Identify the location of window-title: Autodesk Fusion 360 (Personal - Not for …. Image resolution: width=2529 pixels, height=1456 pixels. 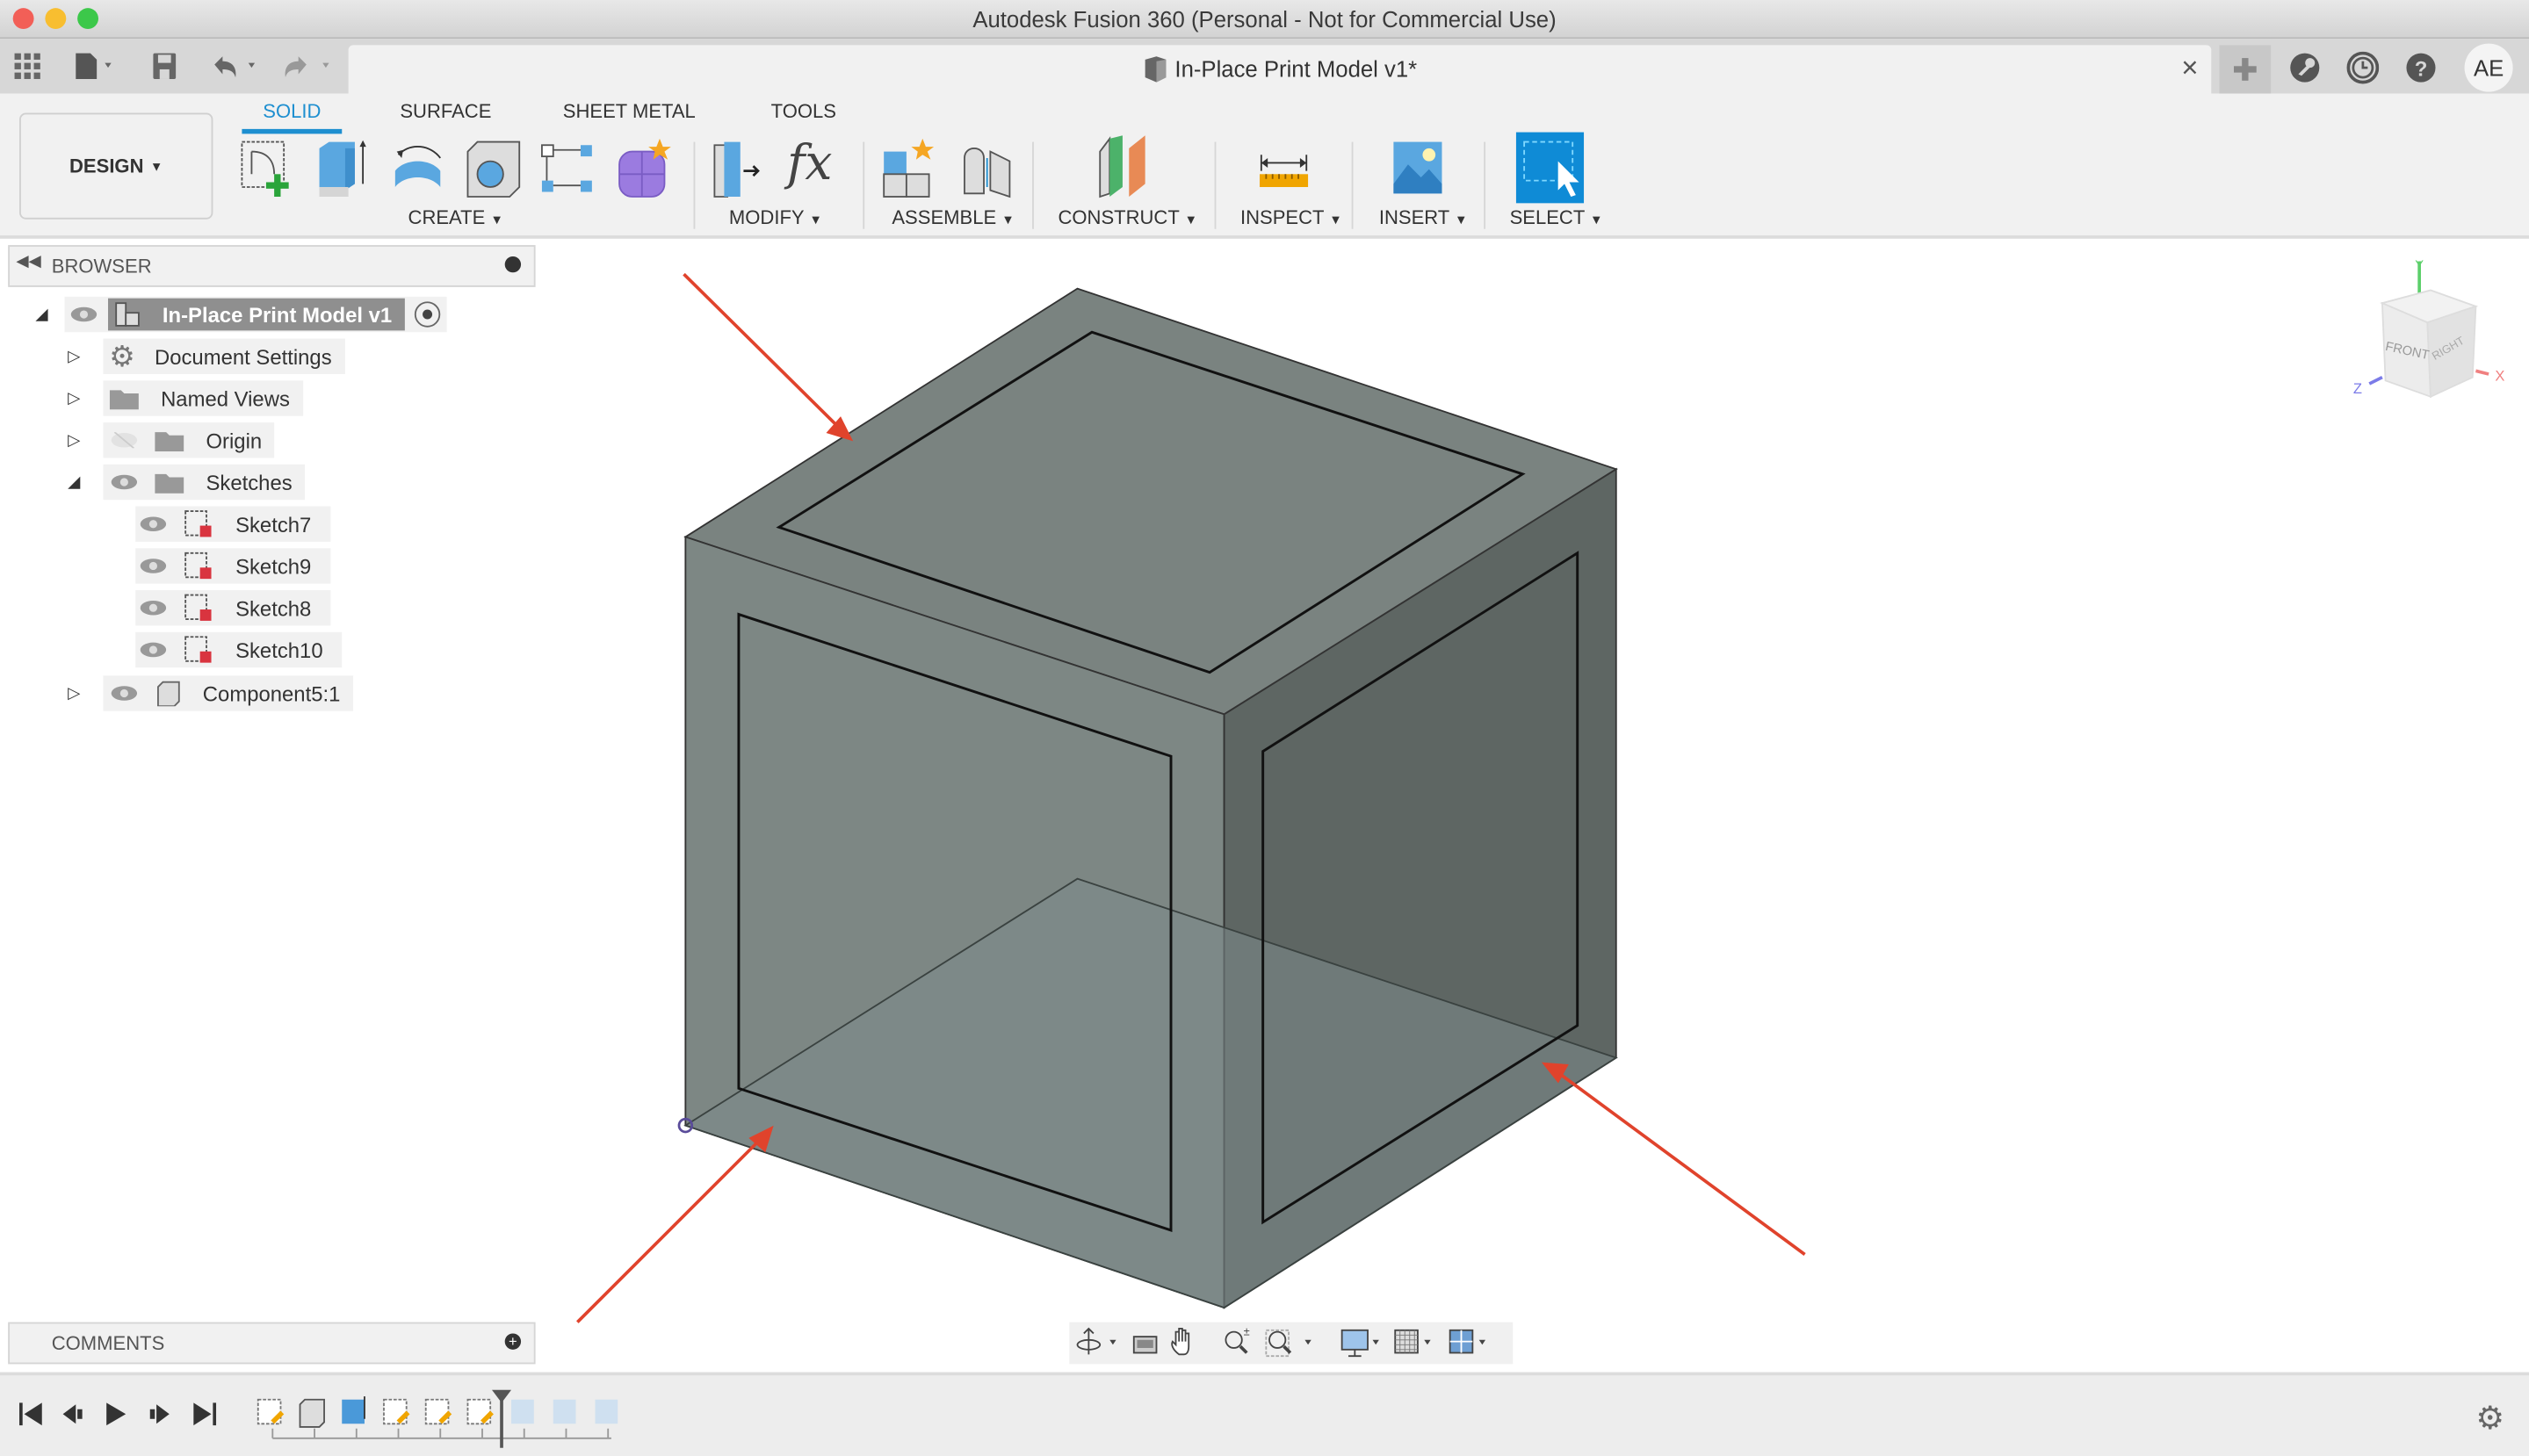
(1264, 19).